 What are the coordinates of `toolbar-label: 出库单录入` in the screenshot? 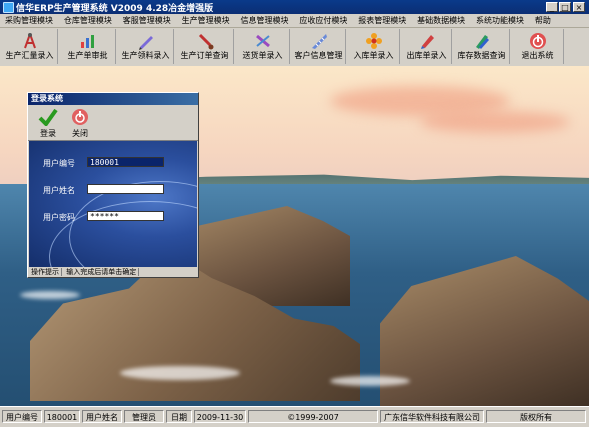 It's located at (426, 55).